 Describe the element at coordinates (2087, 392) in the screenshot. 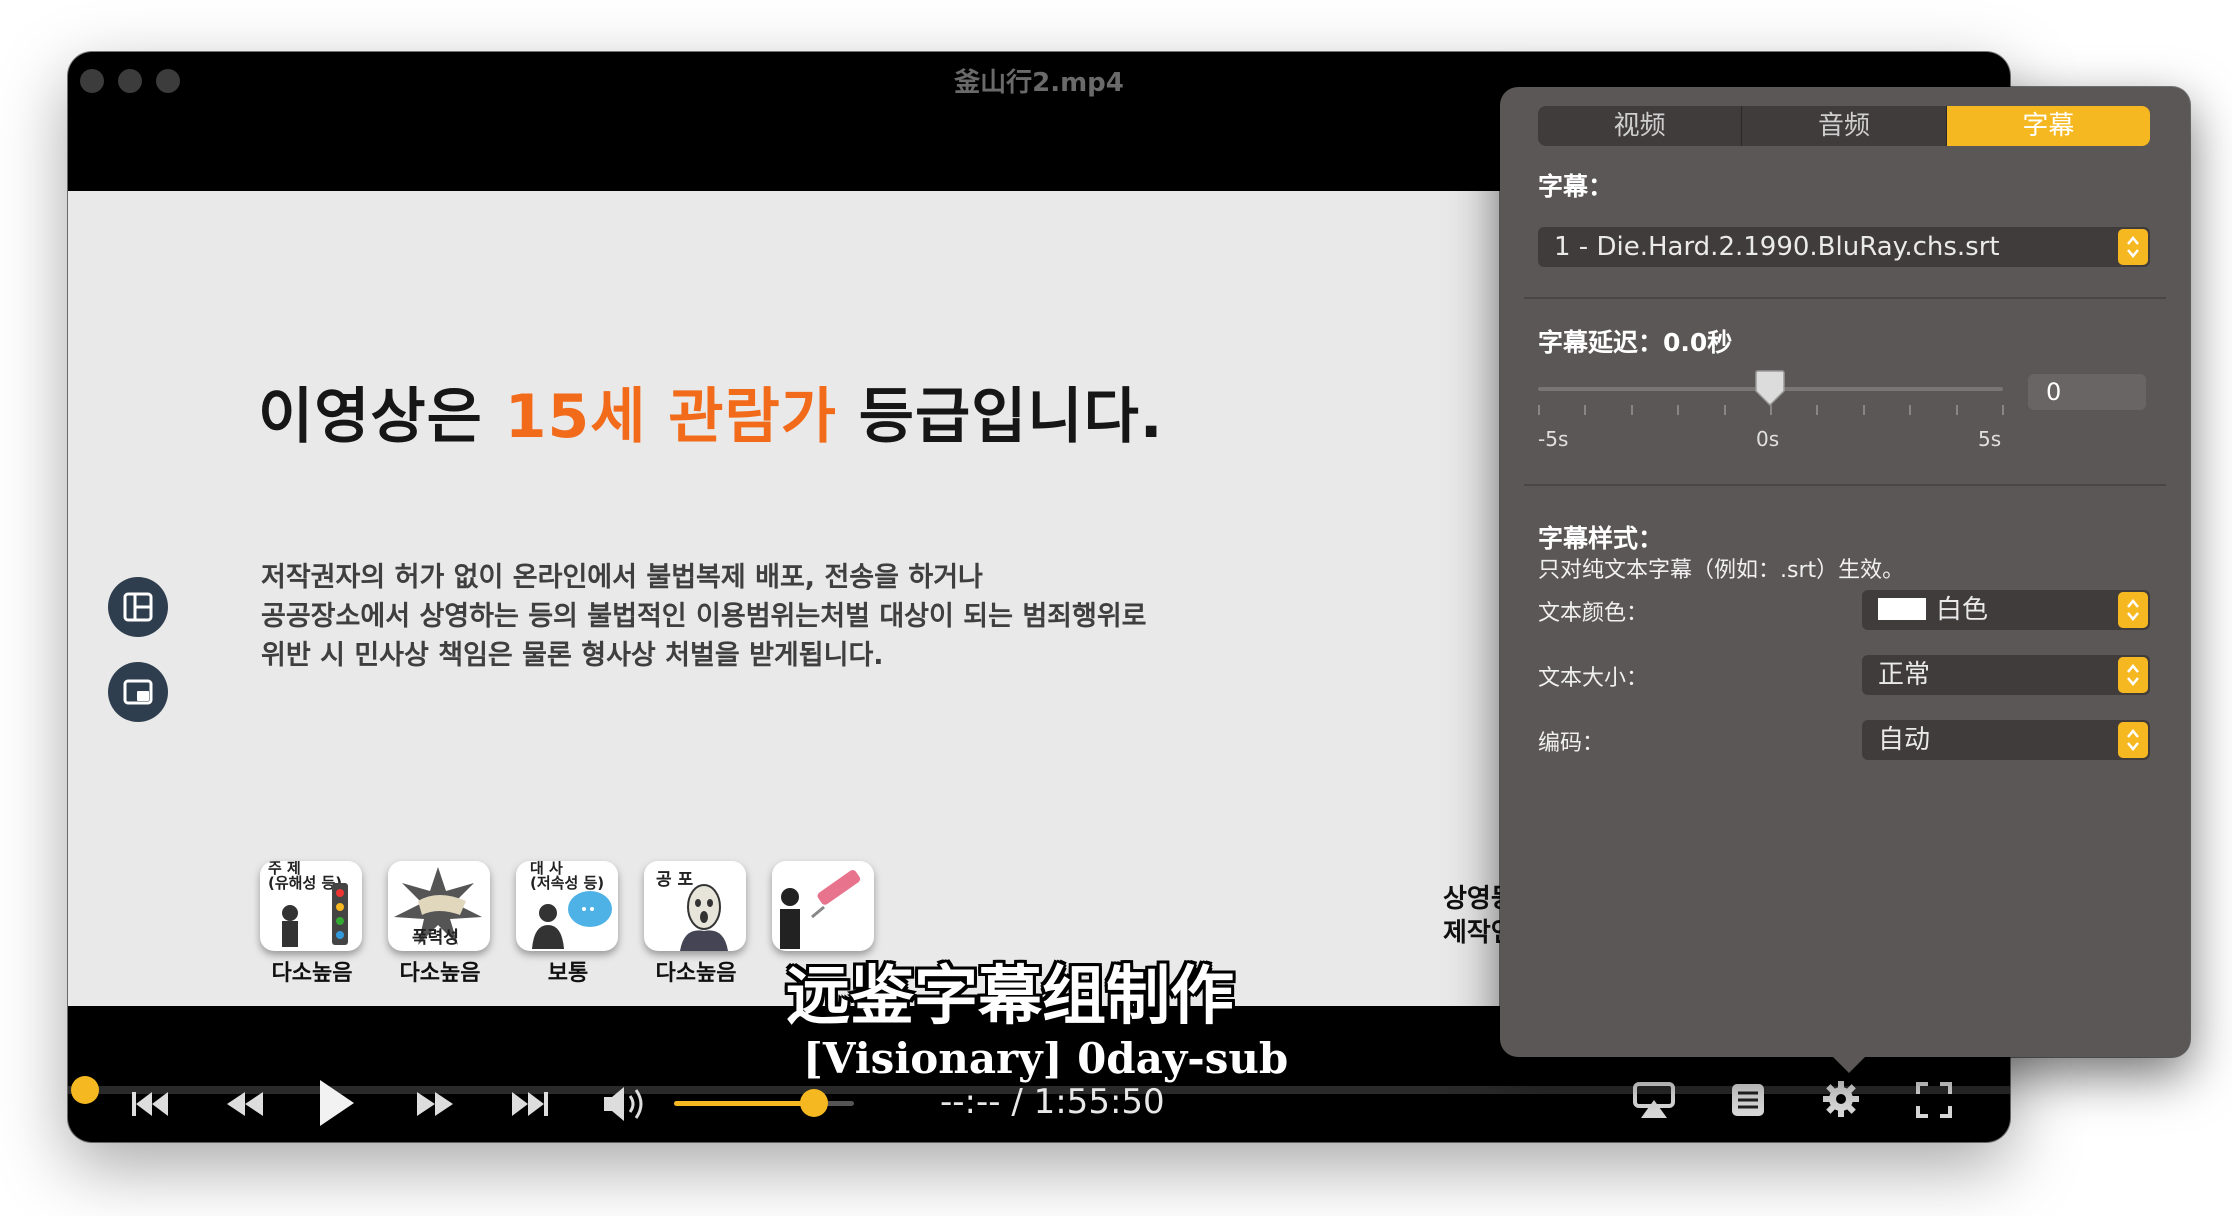

I see `subtitle-delay-field: 0` at that location.